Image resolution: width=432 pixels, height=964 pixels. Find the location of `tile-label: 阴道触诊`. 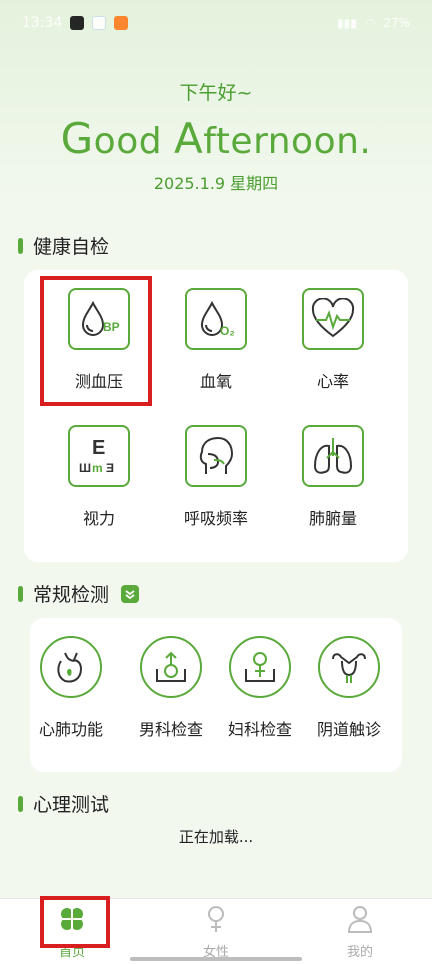

tile-label: 阴道触诊 is located at coordinates (348, 729).